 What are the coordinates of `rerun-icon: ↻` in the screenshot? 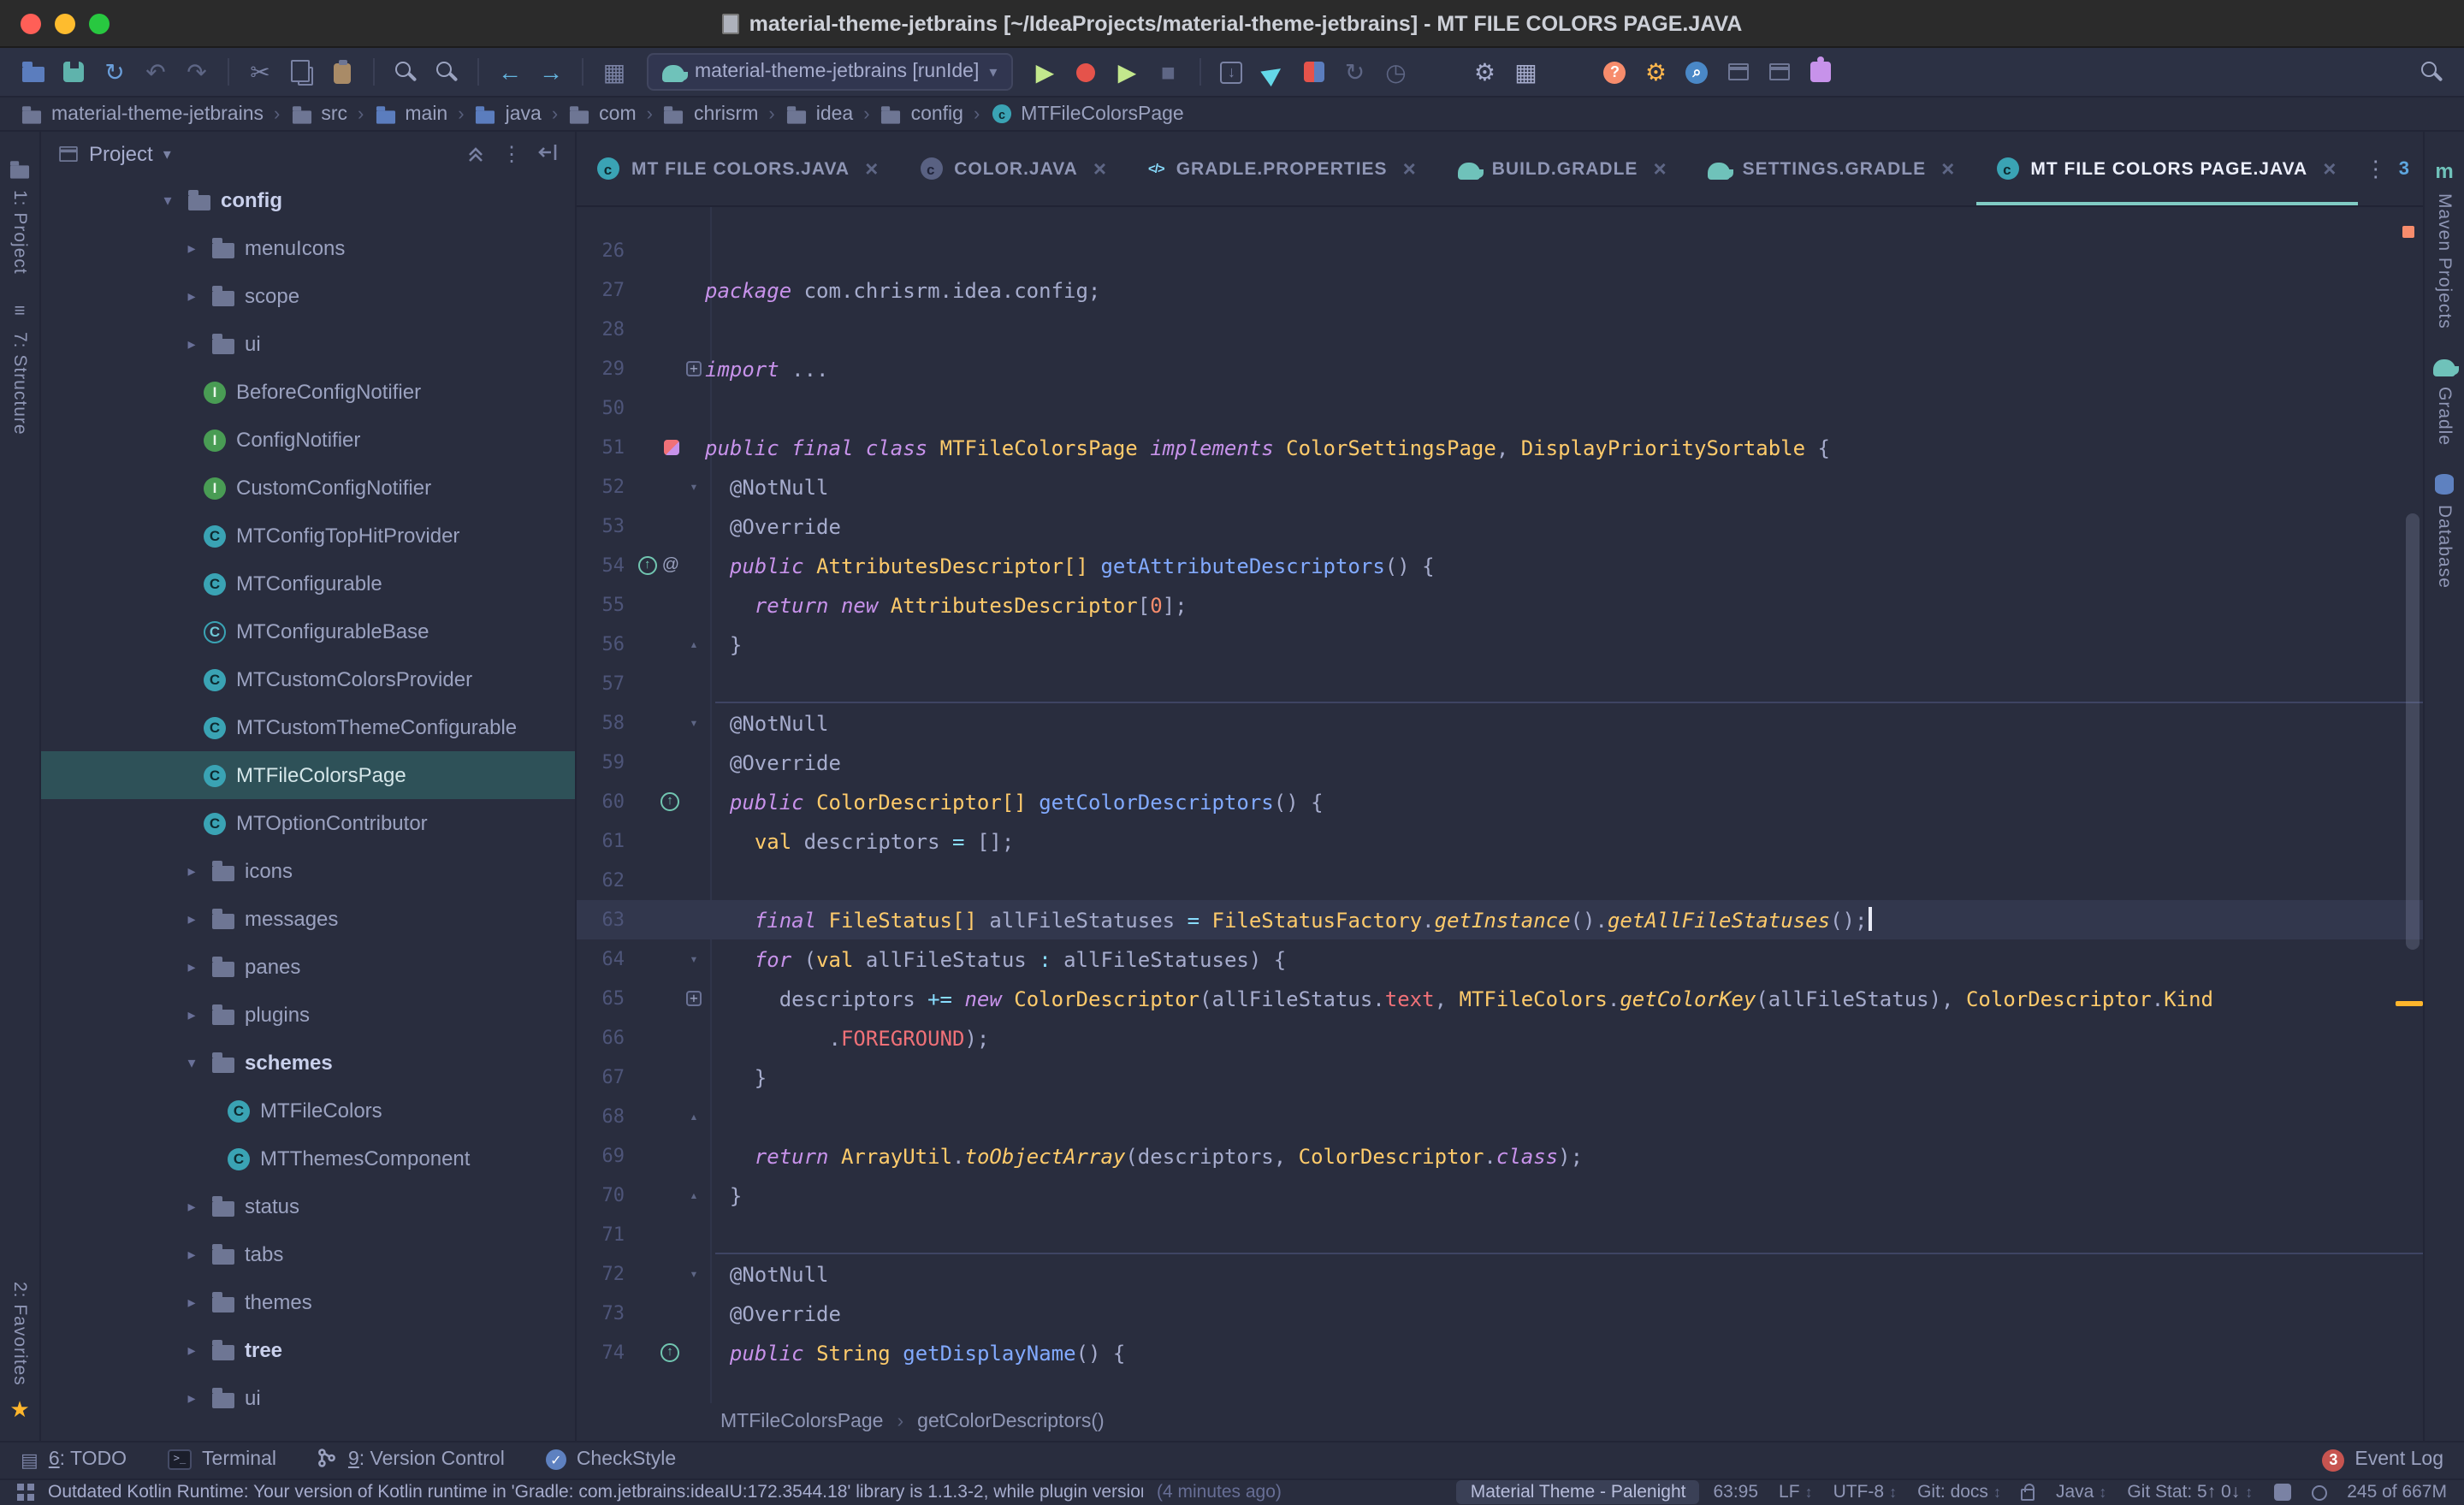 It's located at (1354, 72).